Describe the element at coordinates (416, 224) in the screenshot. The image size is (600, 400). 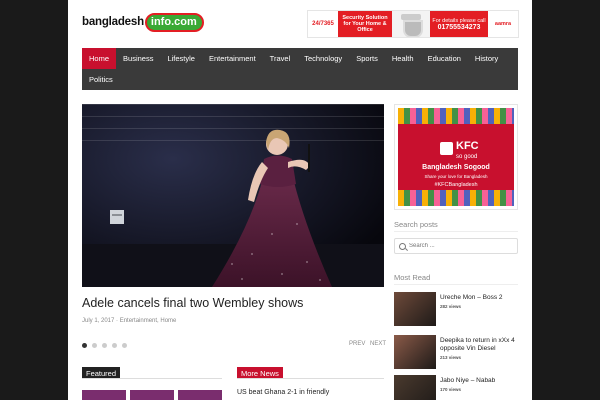
I see `search-widget-title: Search posts` at that location.